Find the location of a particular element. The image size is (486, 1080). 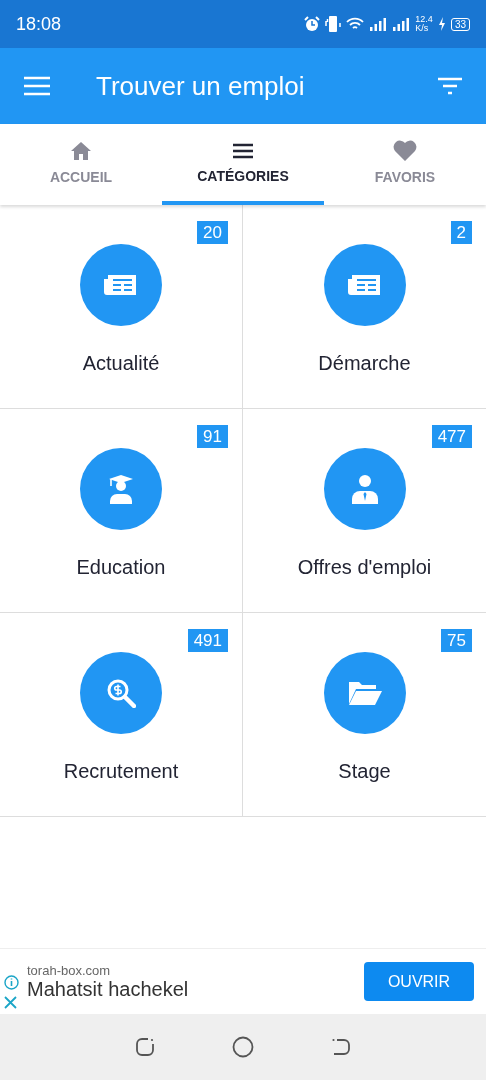

category-tile: 491 Recrutement is located at coordinates (121, 714).